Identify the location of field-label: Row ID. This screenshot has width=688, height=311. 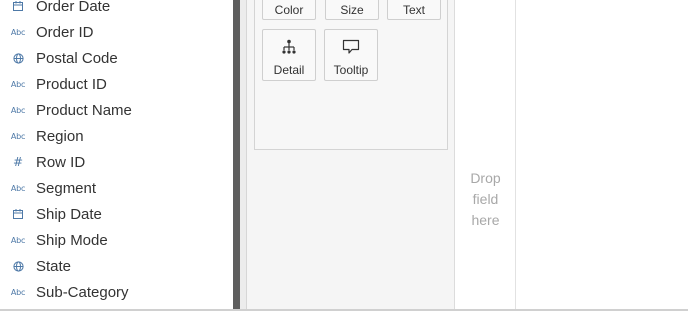
(61, 162).